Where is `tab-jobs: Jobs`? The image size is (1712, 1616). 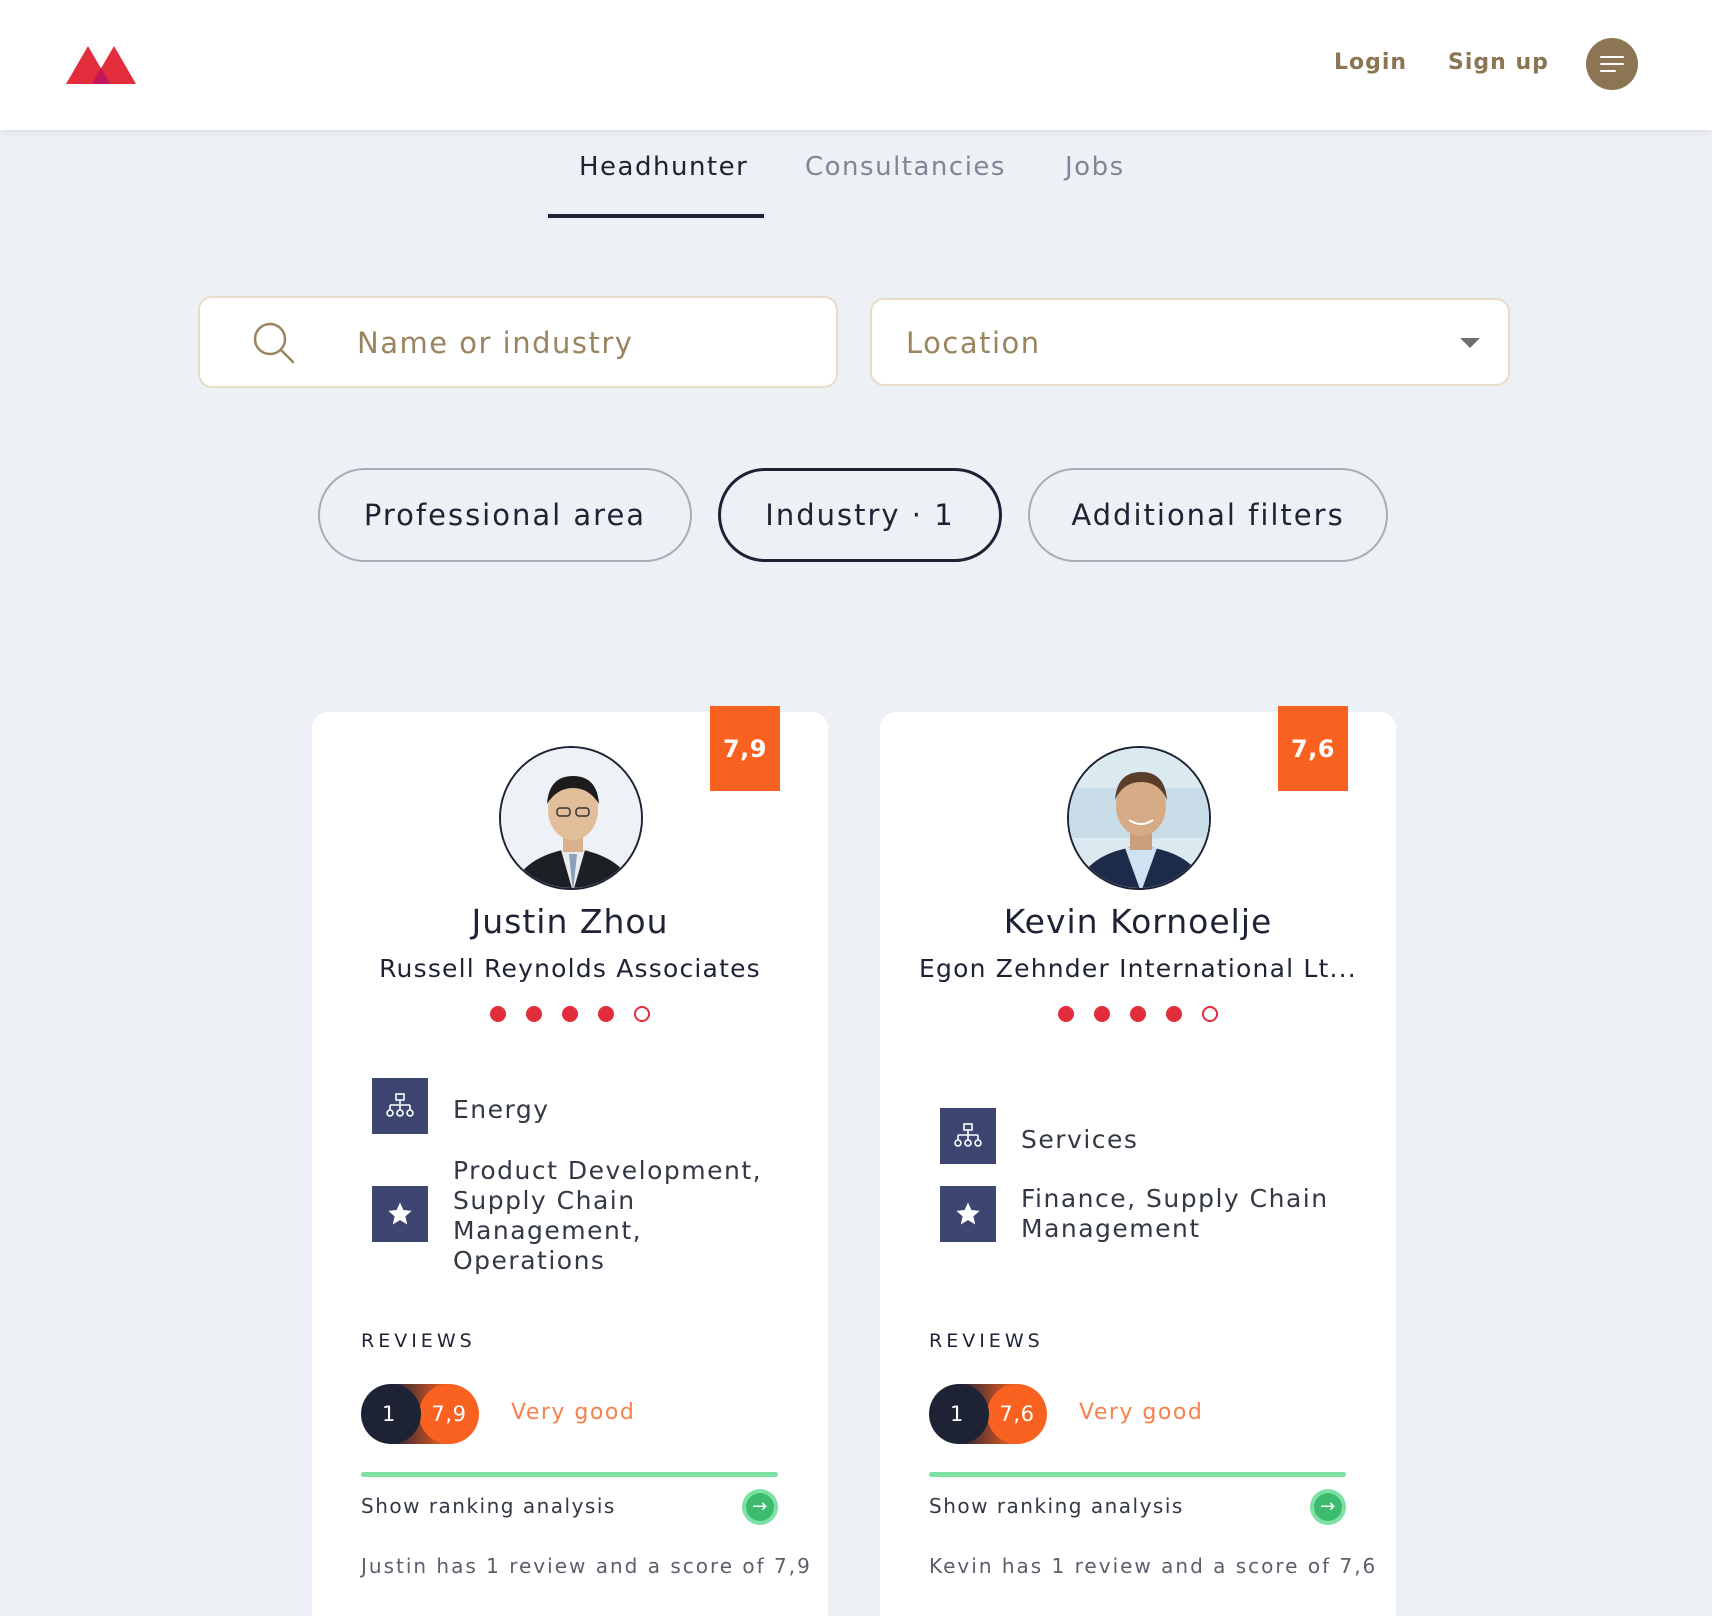
tab-jobs: Jobs is located at coordinates (1095, 167).